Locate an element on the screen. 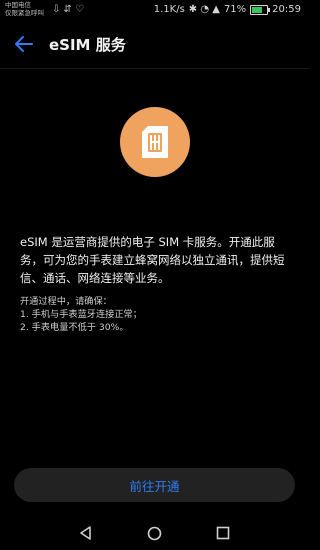  divider is located at coordinates (154, 68).